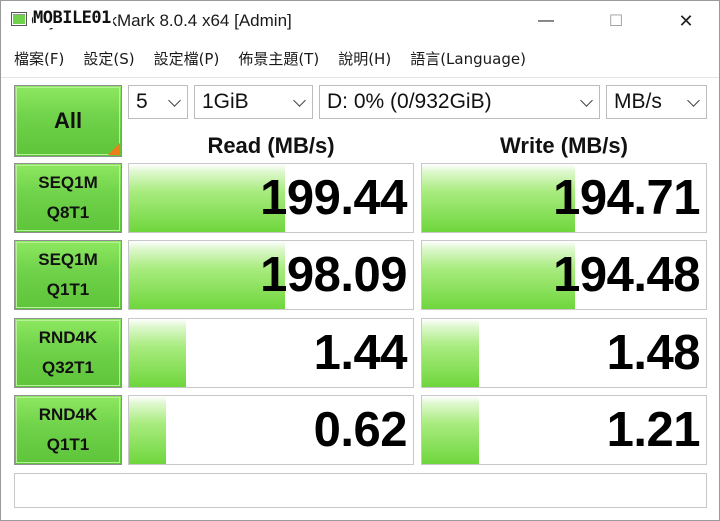  I want to click on menu-profile: 設定檔(P), so click(187, 58).